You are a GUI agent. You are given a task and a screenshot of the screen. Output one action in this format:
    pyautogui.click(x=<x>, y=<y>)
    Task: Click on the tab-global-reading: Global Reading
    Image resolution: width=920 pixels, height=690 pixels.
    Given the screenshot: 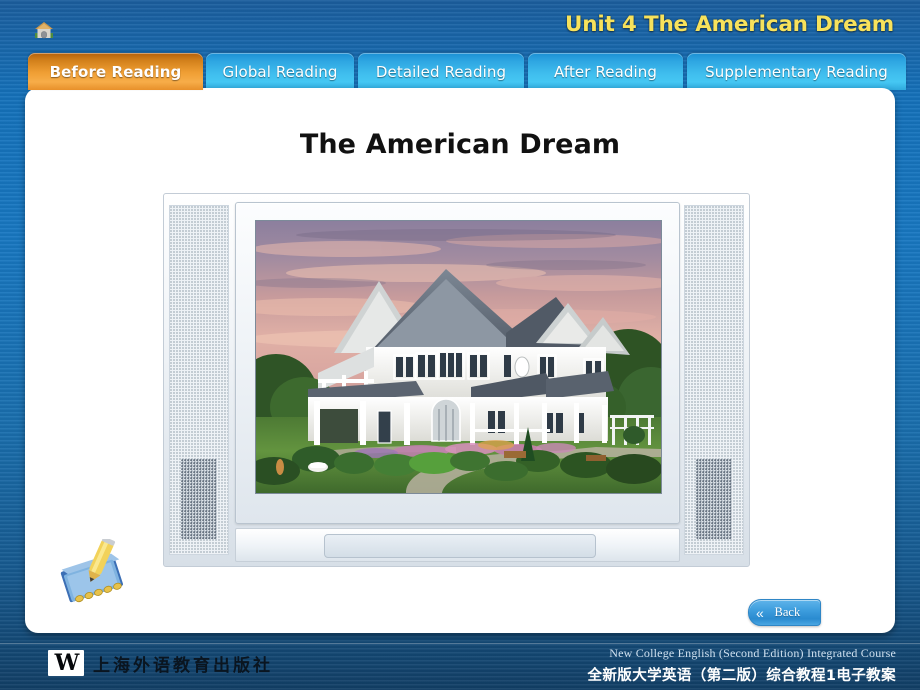 What is the action you would take?
    pyautogui.click(x=280, y=71)
    